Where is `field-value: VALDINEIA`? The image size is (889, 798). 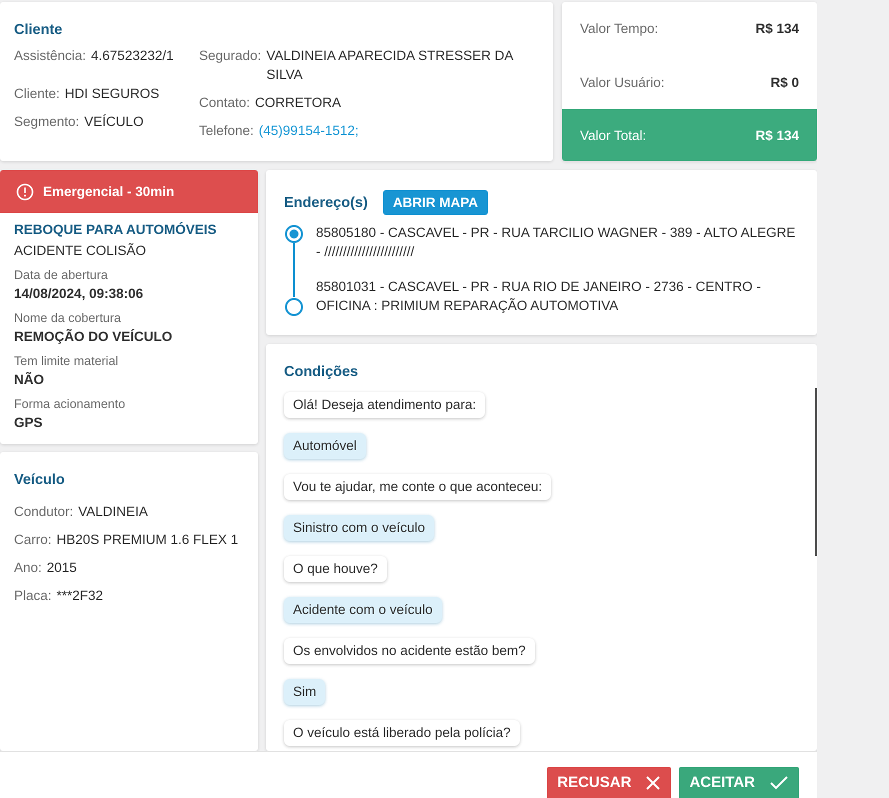
field-value: VALDINEIA is located at coordinates (113, 512).